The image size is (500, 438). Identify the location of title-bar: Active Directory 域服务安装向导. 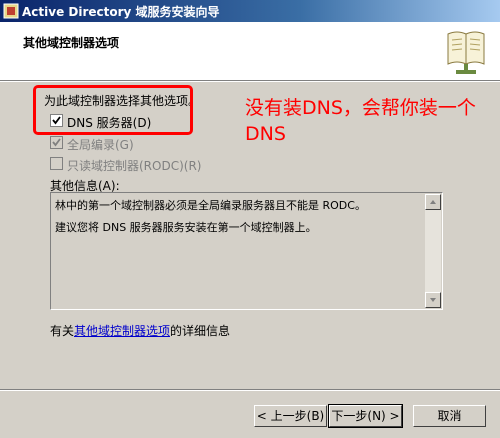
(250, 11).